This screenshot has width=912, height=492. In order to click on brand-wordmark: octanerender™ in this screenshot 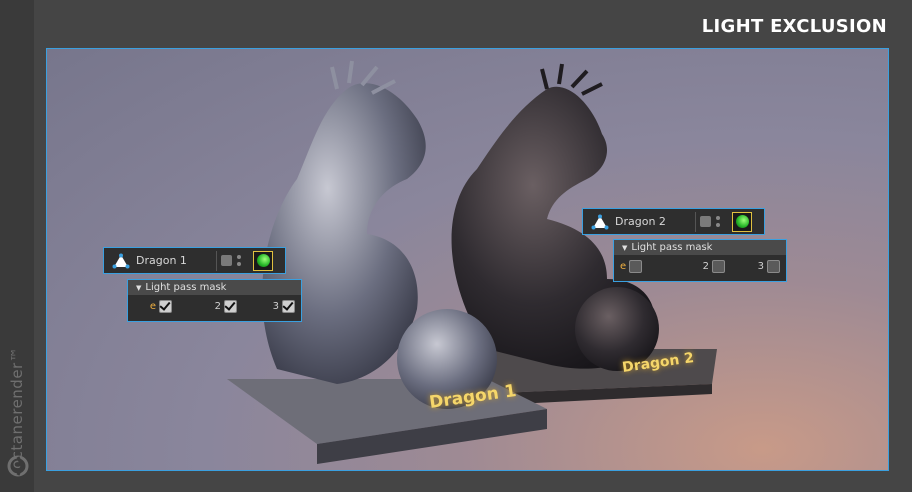, I will do `click(17, 407)`.